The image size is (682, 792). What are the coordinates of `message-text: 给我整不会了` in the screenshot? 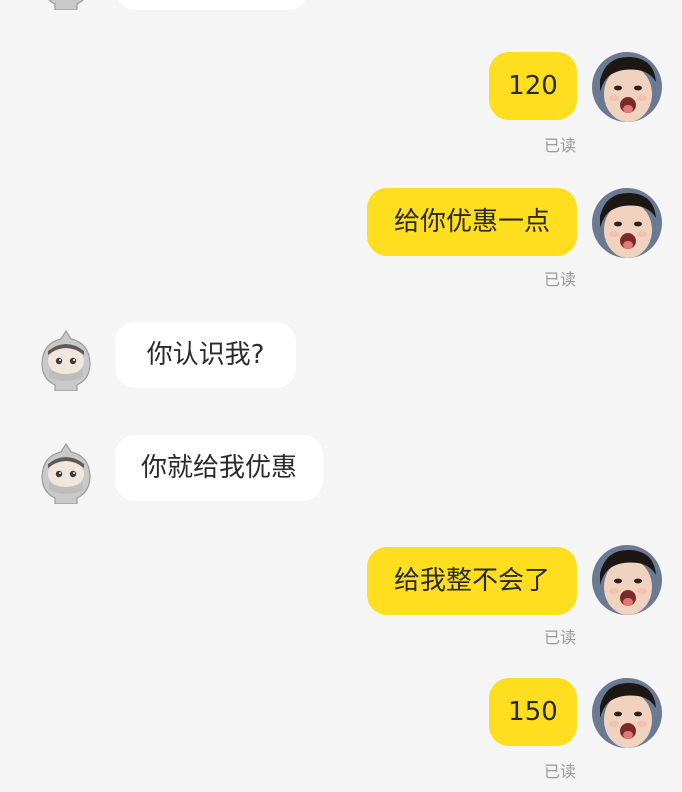 It's located at (471, 581).